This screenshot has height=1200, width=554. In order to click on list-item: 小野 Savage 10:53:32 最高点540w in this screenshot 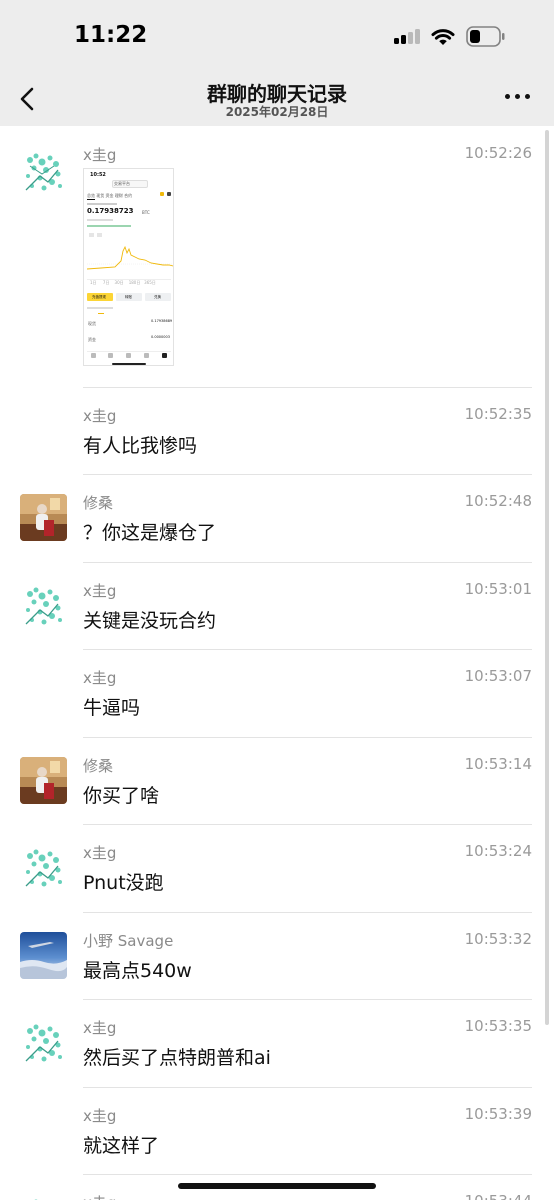, I will do `click(277, 956)`.